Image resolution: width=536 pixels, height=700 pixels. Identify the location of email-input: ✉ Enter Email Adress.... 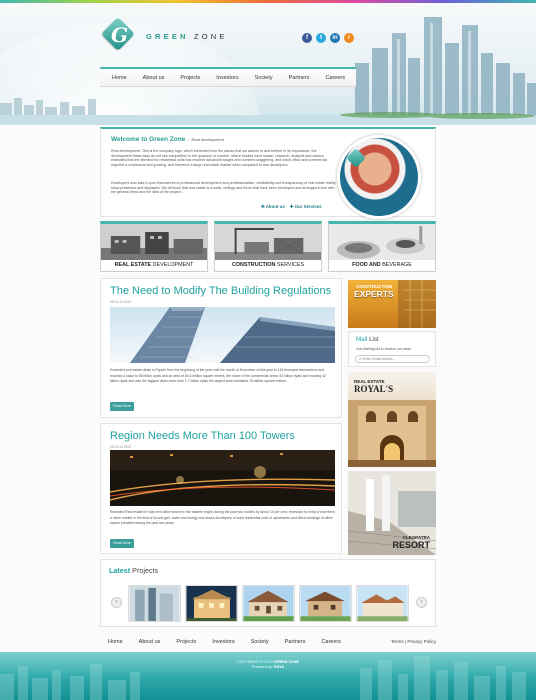
(392, 359).